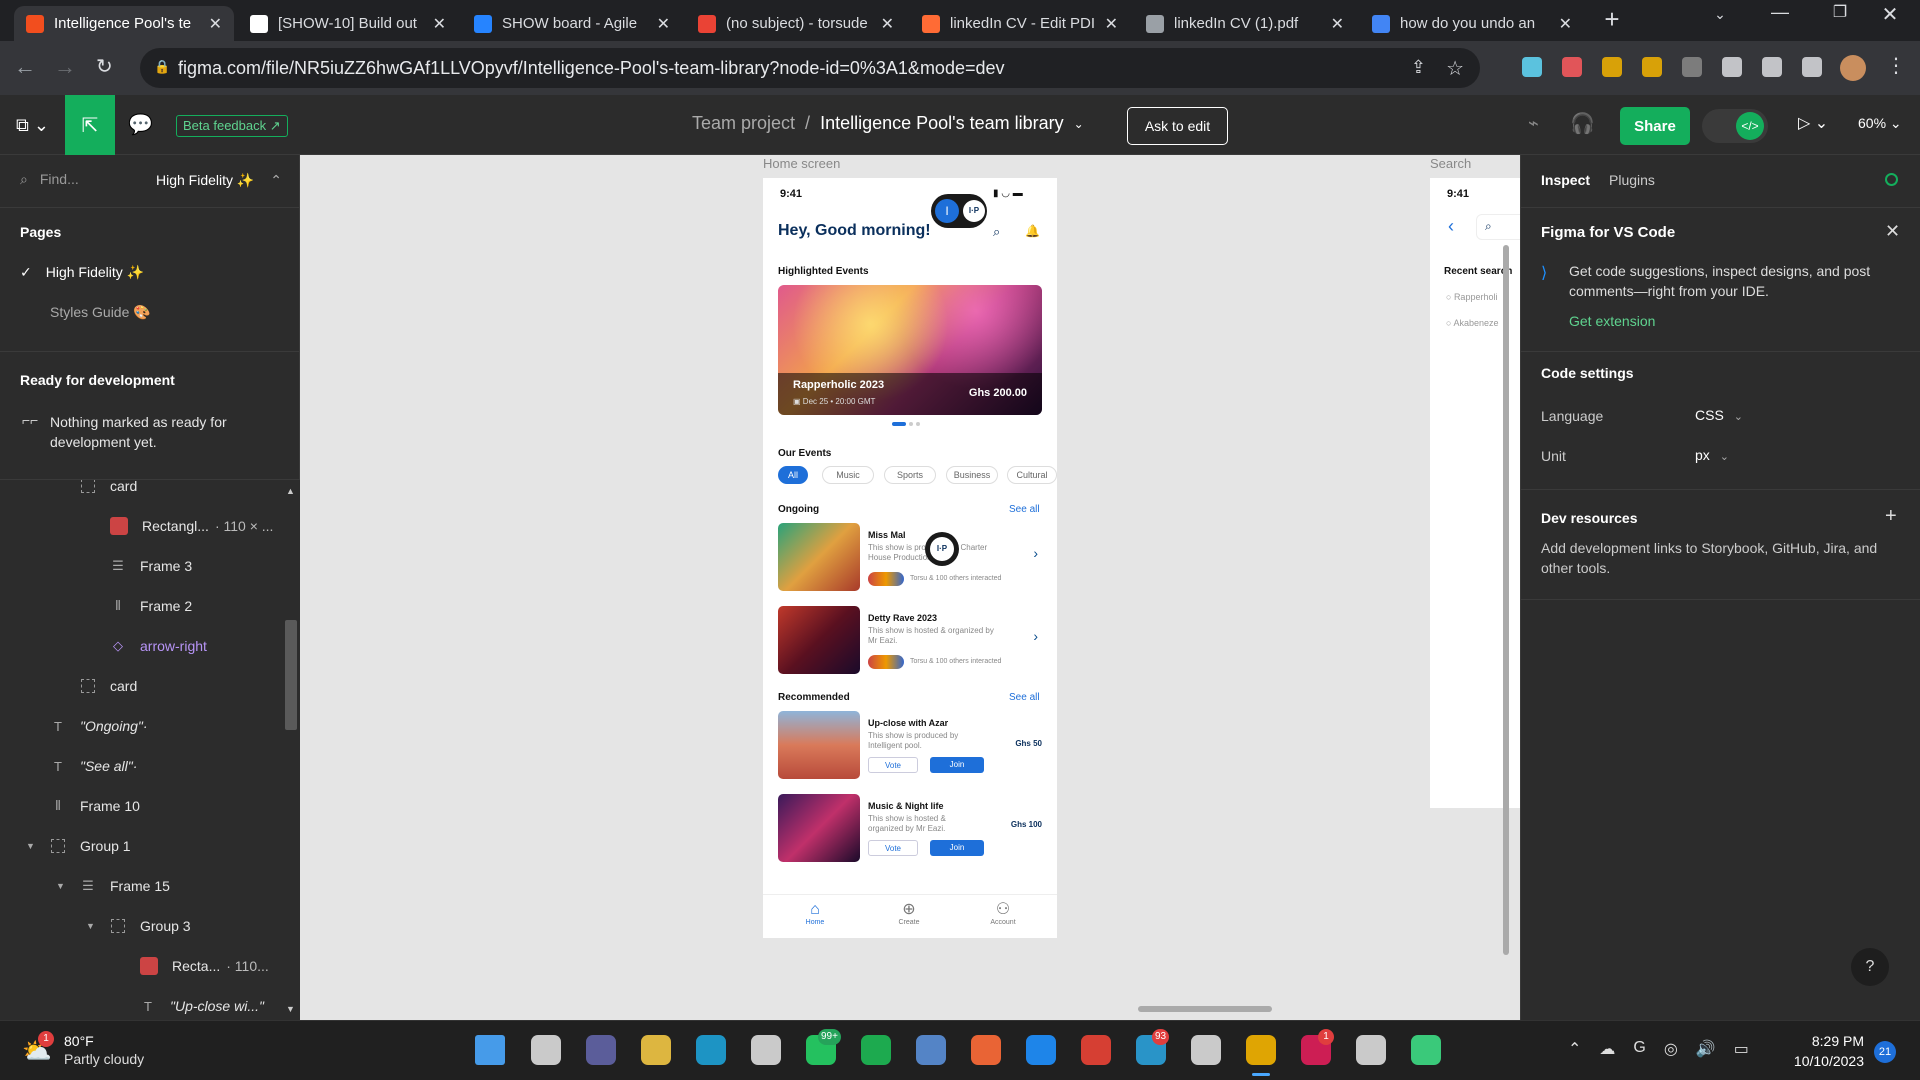  What do you see at coordinates (1471, 297) in the screenshot?
I see `recent-item: ○ Rapperholi` at bounding box center [1471, 297].